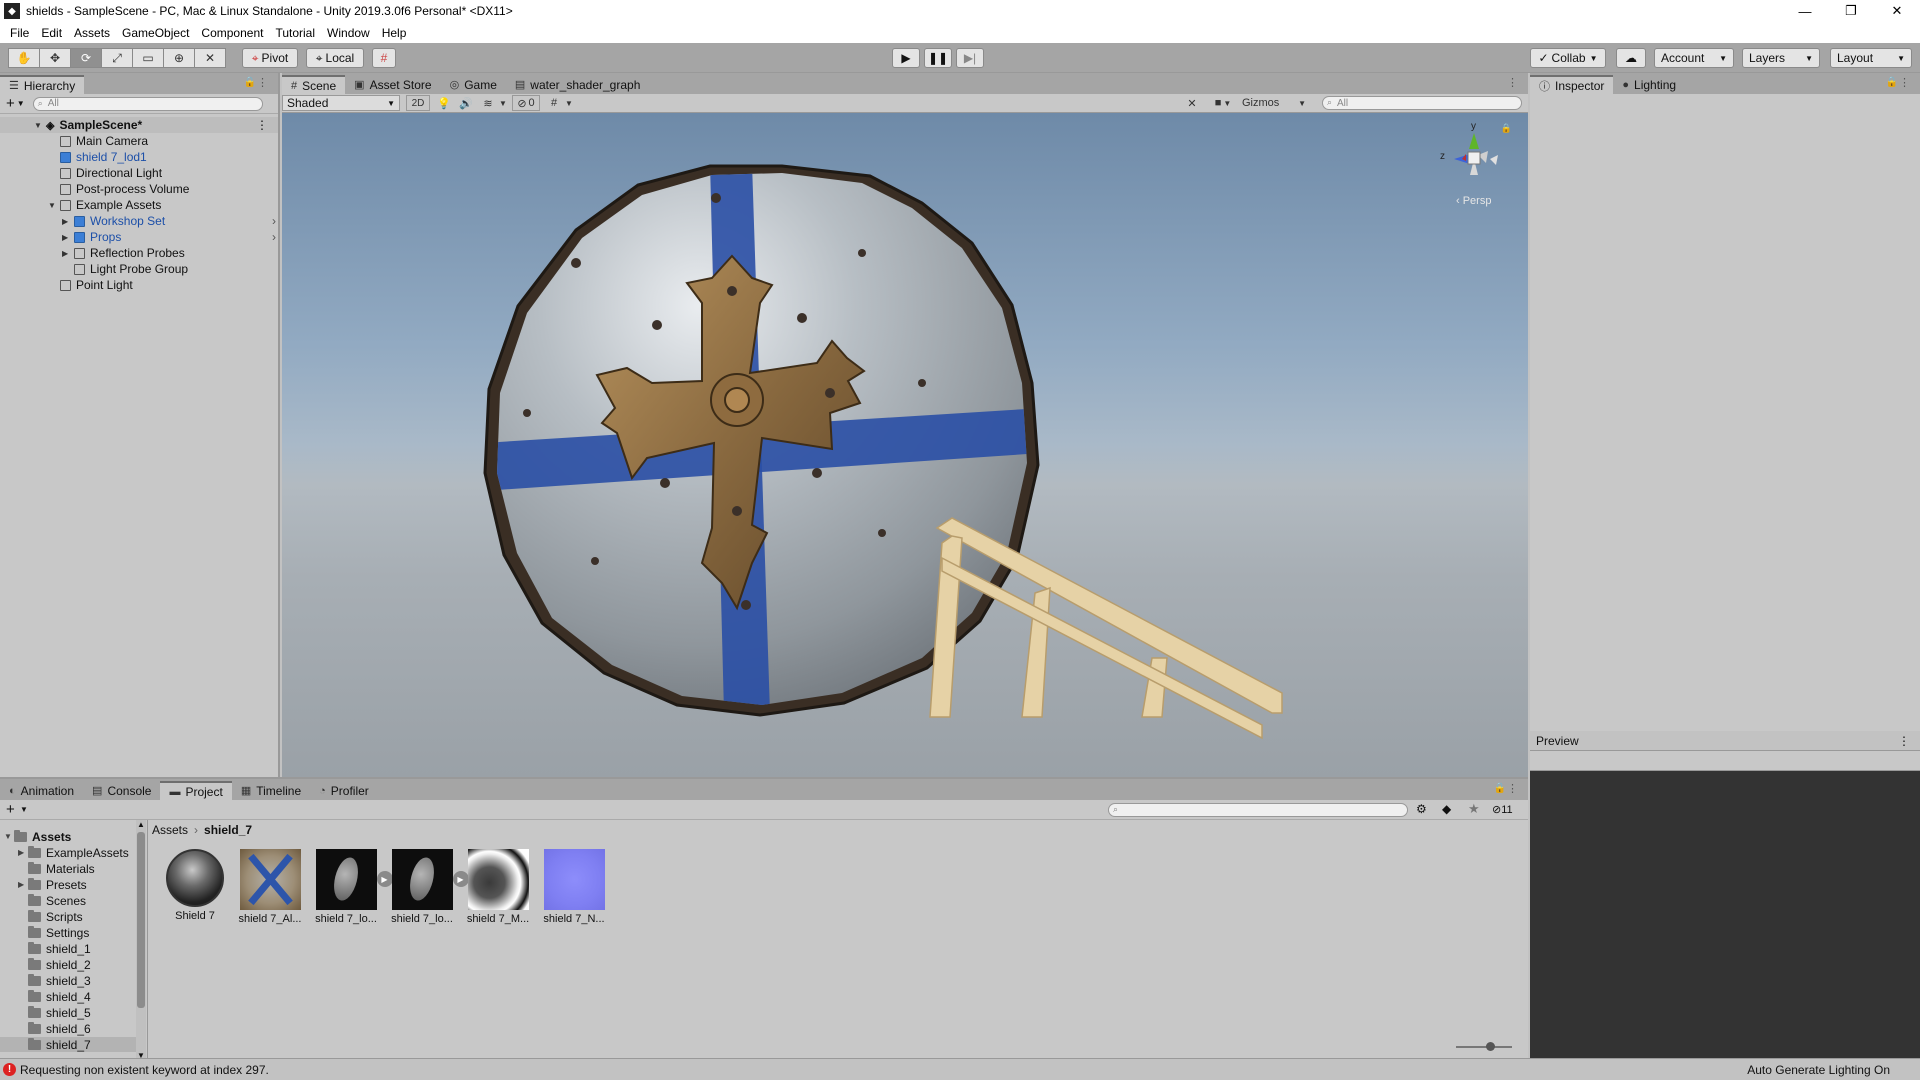 The width and height of the screenshot is (1920, 1080). Describe the element at coordinates (51, 33) in the screenshot. I see `menu-edit: Edit` at that location.